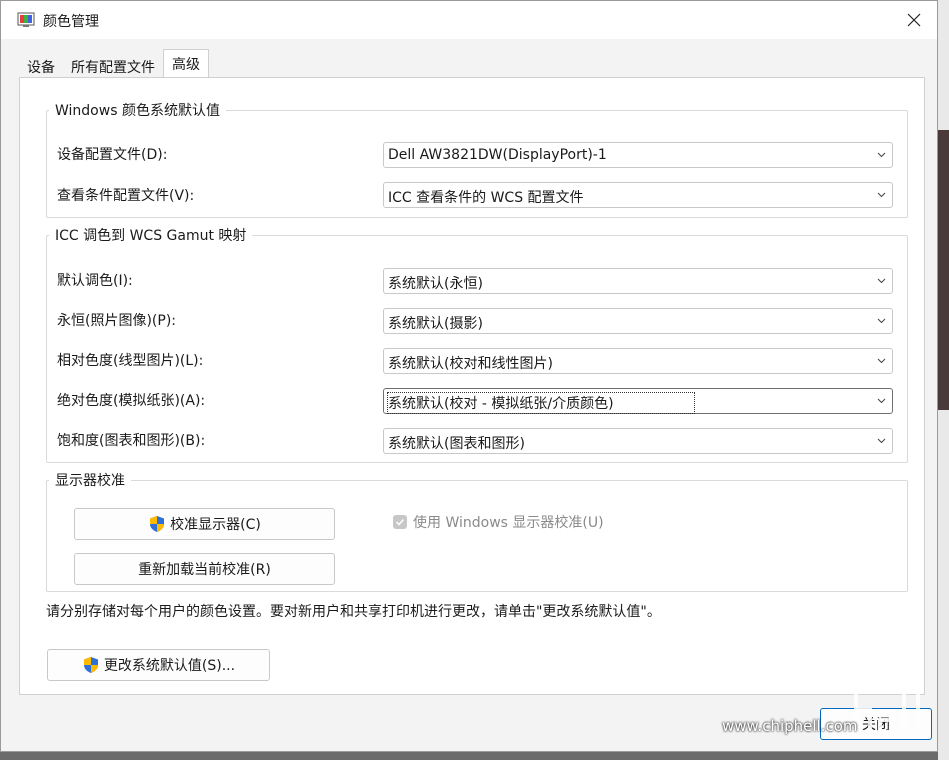  I want to click on gamut-mapping-legend: ICC 调色到 WCS Gamut 映射, so click(151, 236).